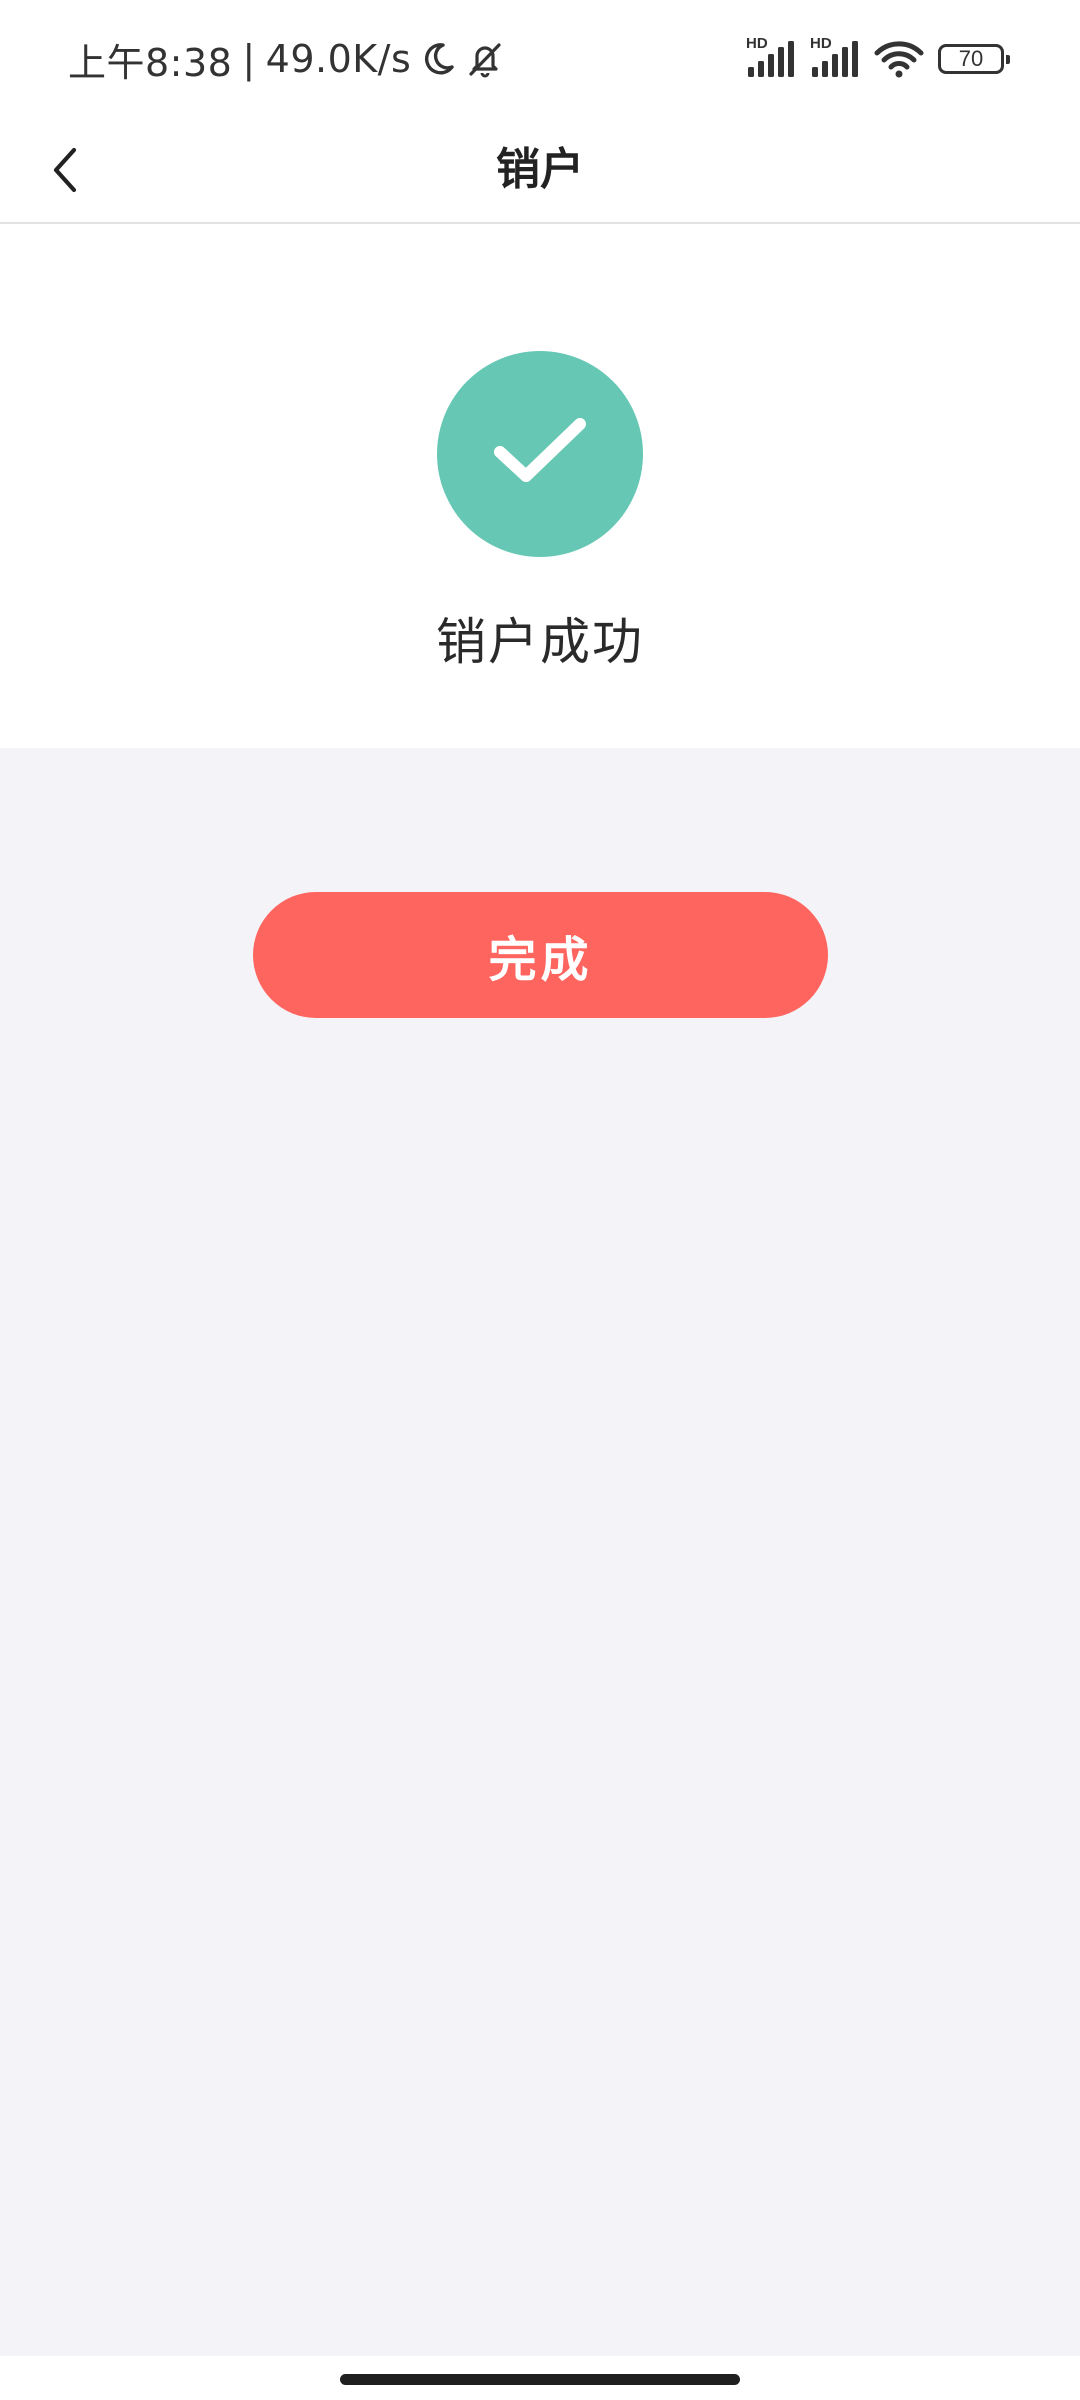  Describe the element at coordinates (485, 60) in the screenshot. I see `bell-off-icon` at that location.